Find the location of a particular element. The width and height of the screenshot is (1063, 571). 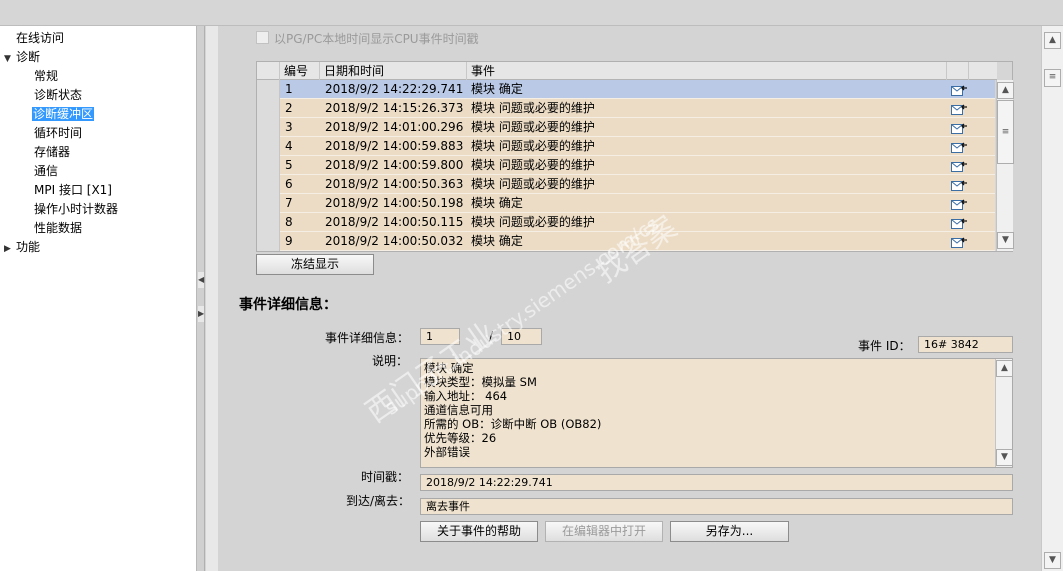

tree-item-label: 诊断缓冲区 is located at coordinates (63, 114).